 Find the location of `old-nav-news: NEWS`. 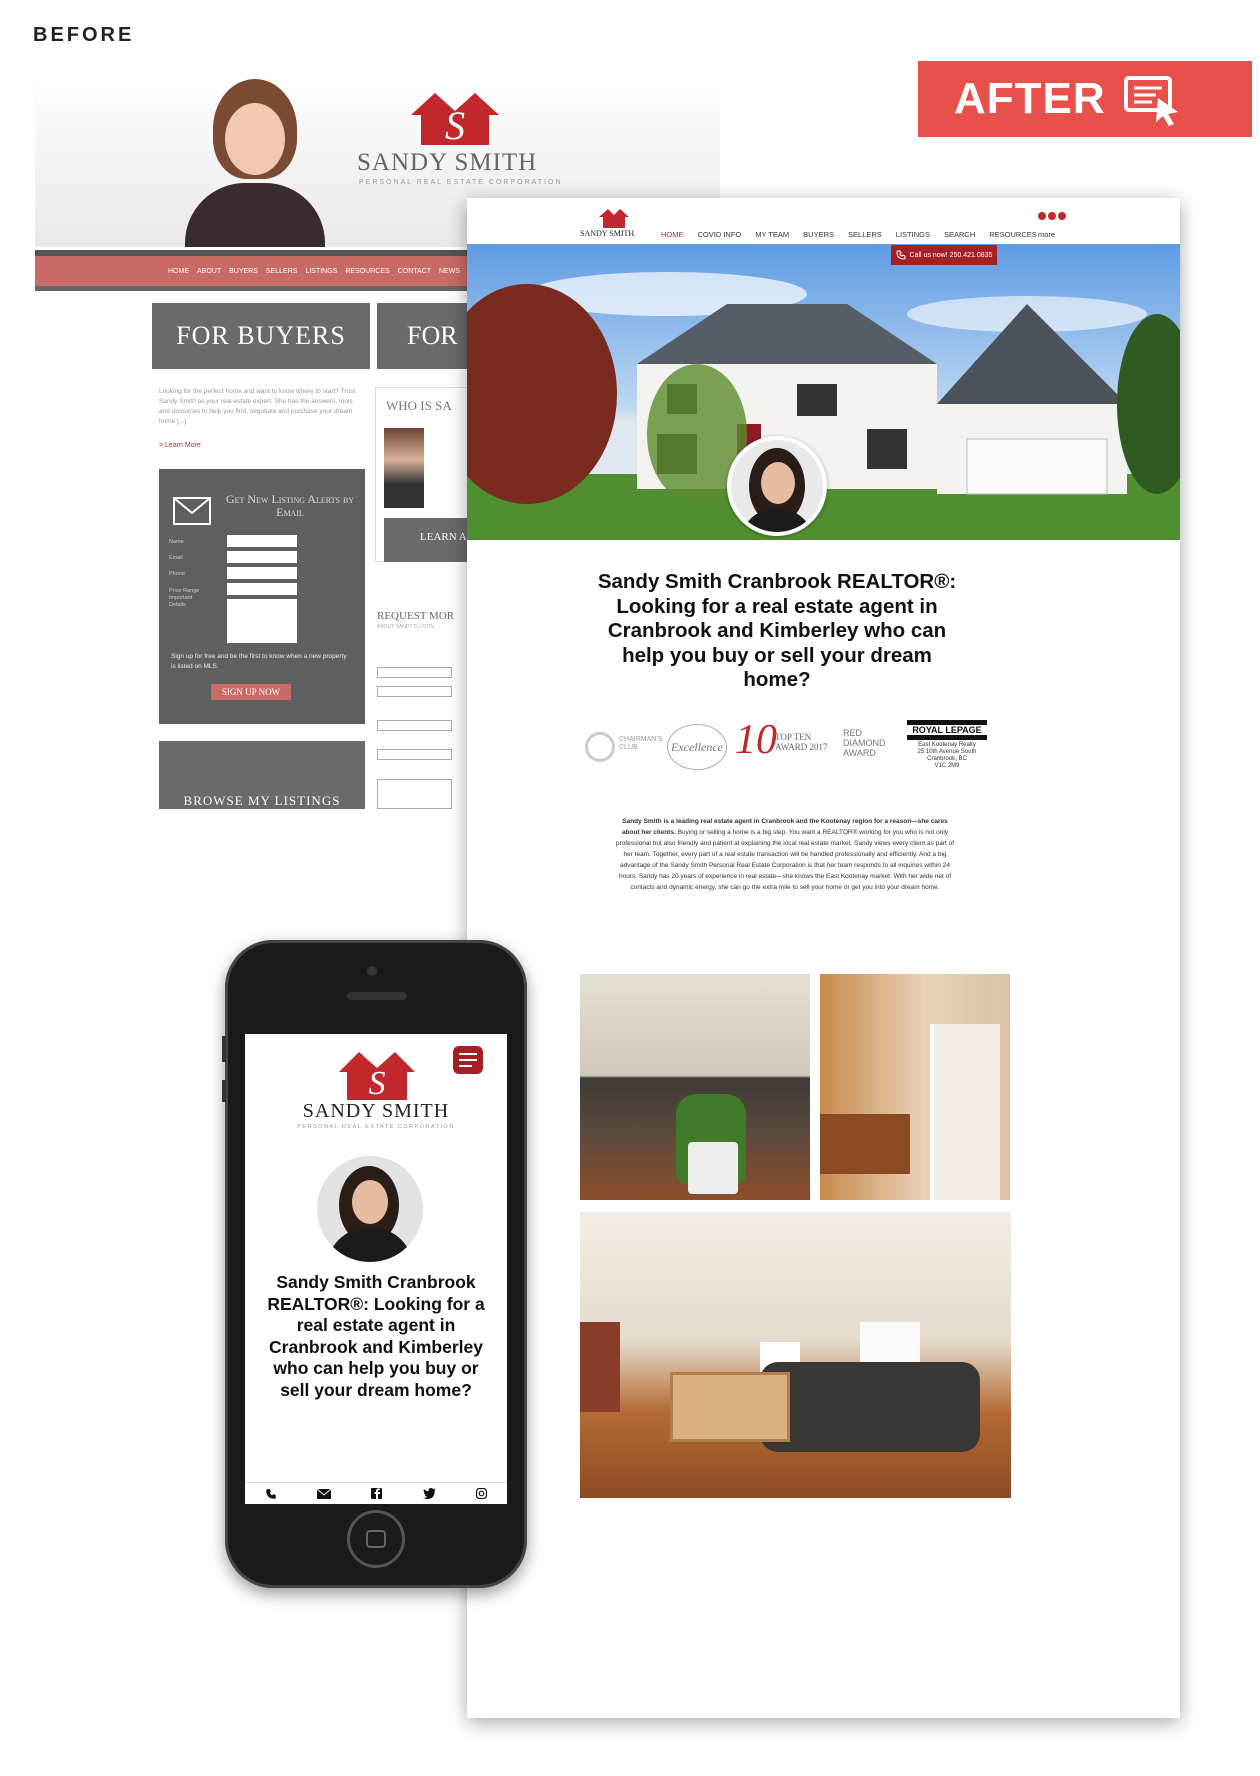

old-nav-news: NEWS is located at coordinates (449, 271).